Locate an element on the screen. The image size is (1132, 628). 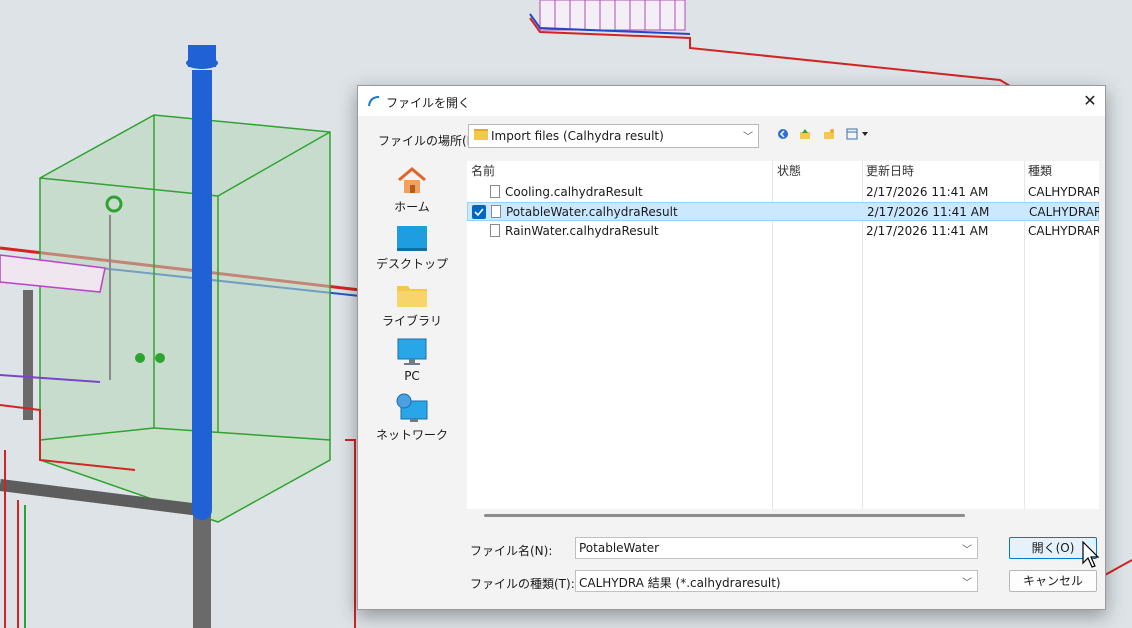
sidebar-item-label: デスクトップ is located at coordinates (411, 264).